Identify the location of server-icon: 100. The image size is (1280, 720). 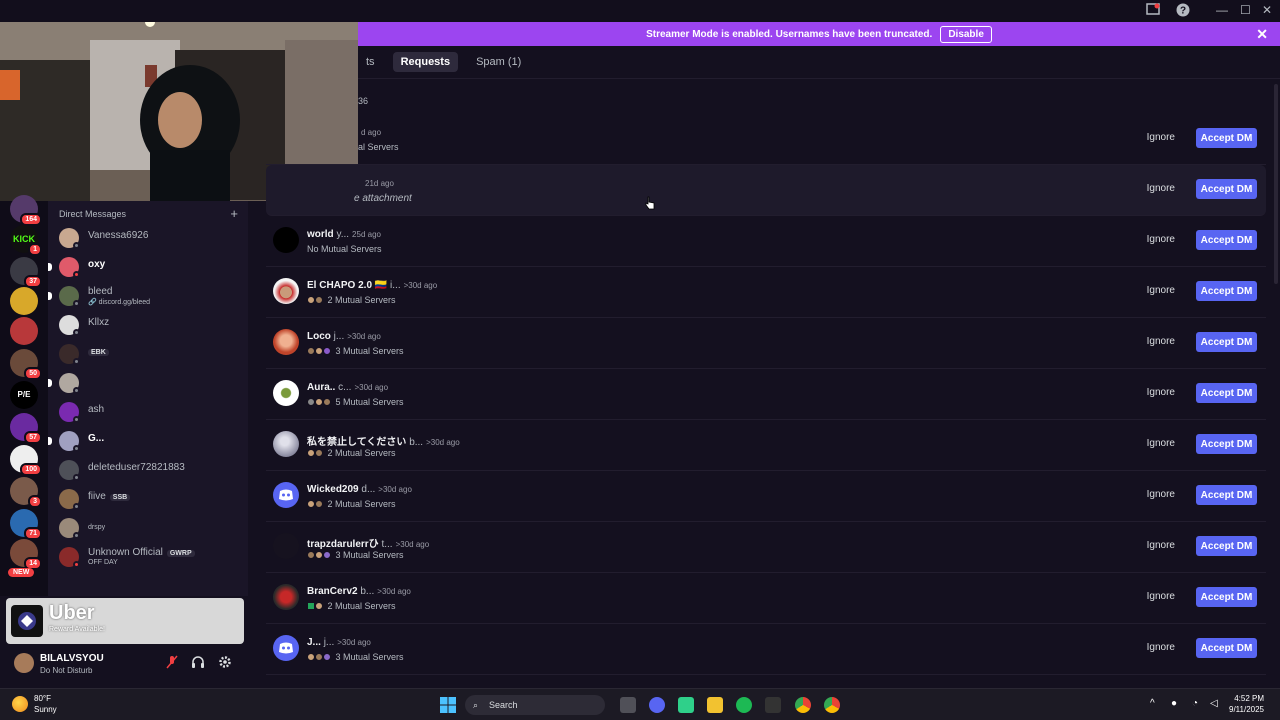
(26, 460).